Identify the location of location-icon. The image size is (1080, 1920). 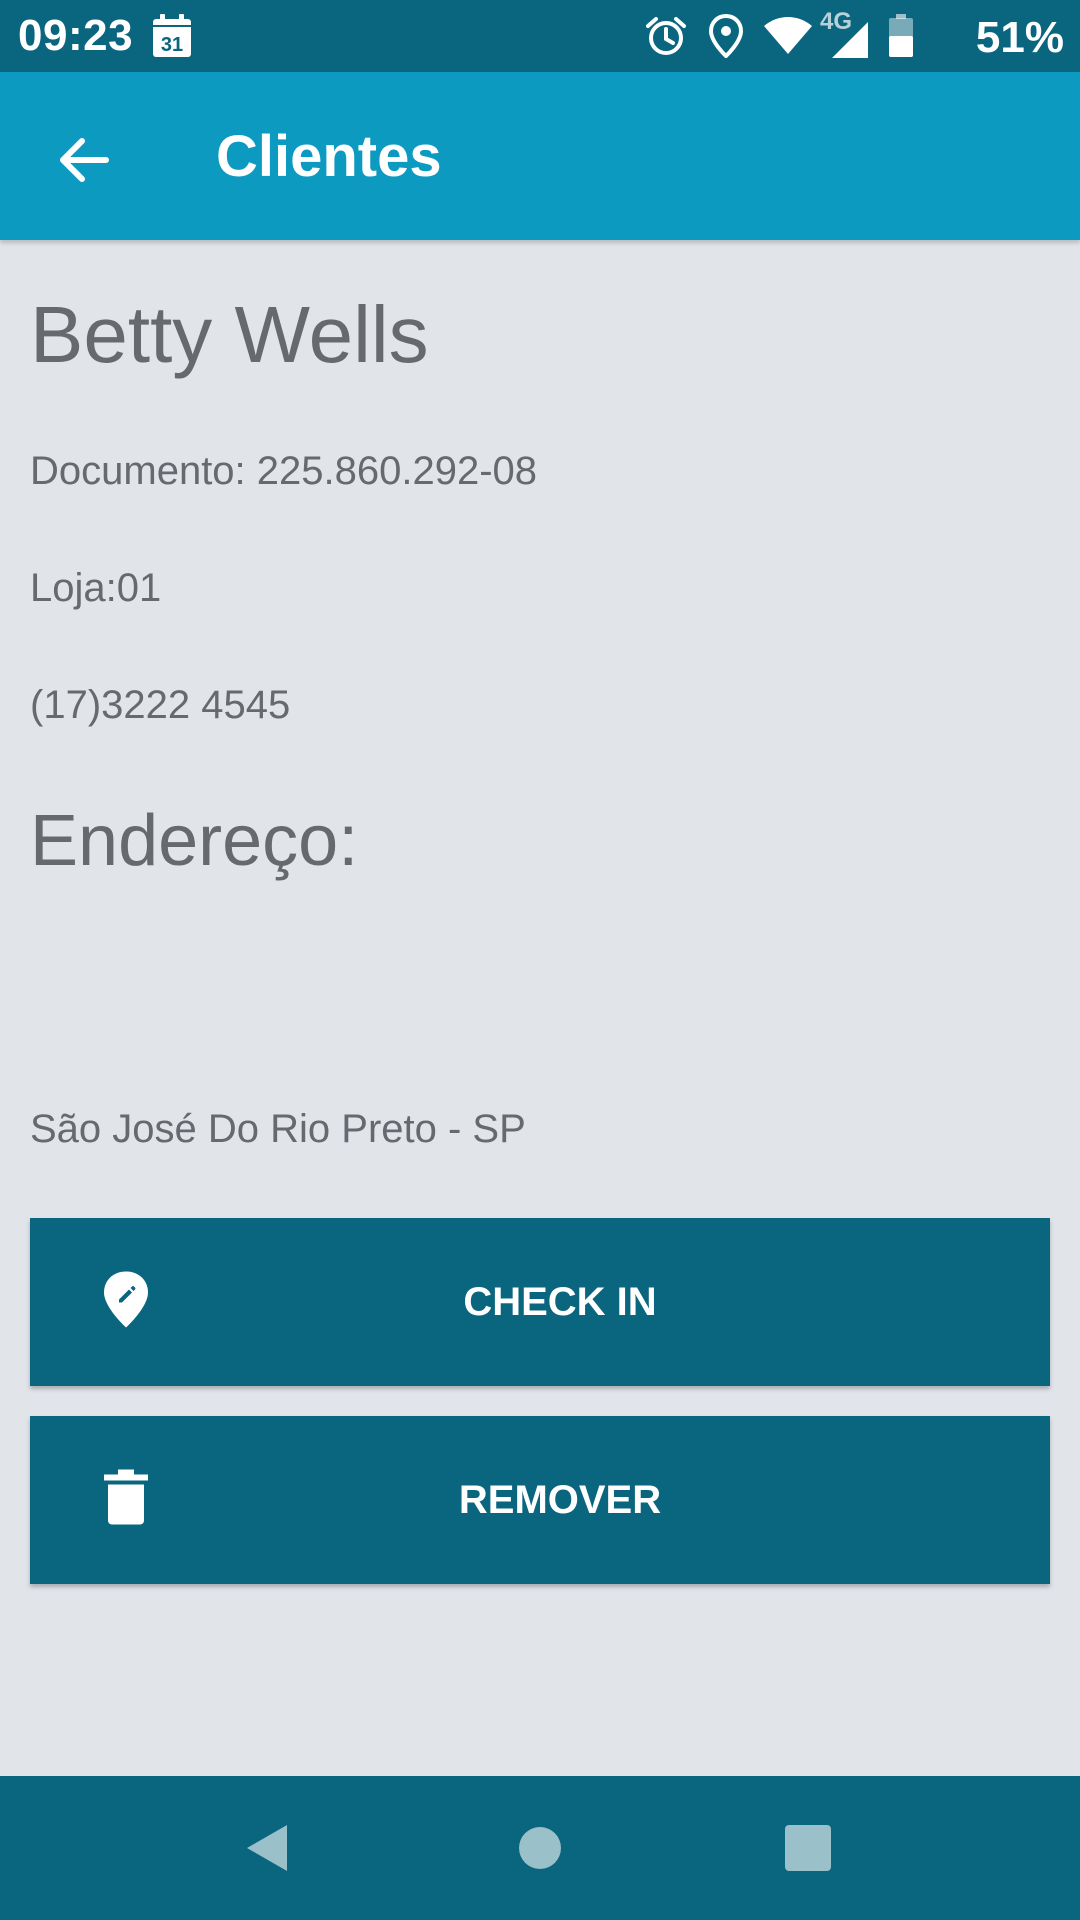
(726, 38).